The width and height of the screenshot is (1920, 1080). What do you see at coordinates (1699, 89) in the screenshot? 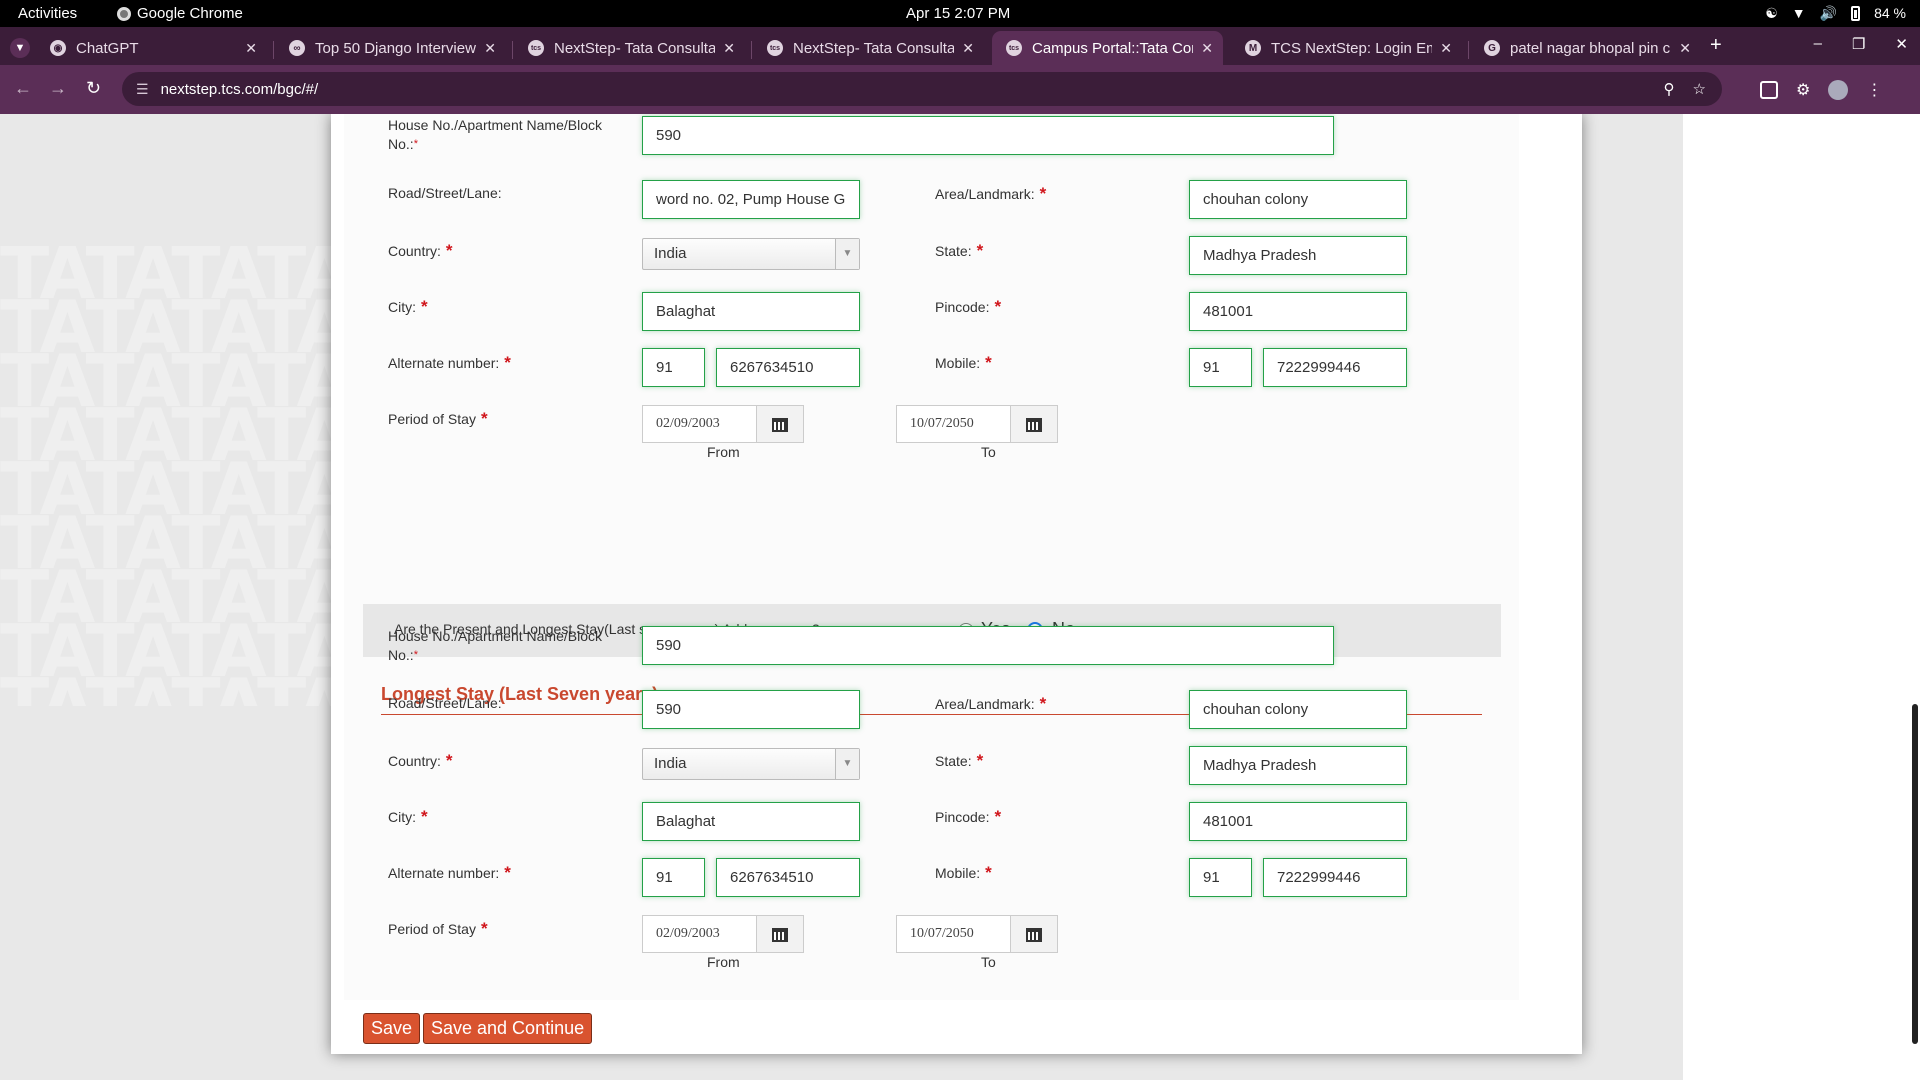
I see `bookmark-star-icon: ☆` at bounding box center [1699, 89].